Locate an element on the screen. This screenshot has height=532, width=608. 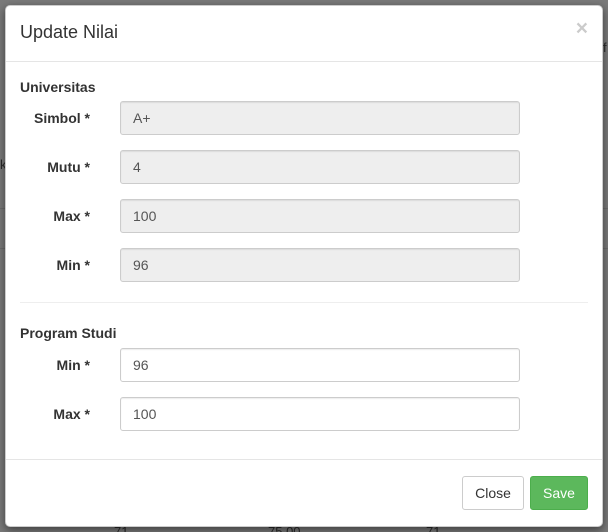
close-icon: × is located at coordinates (582, 28).